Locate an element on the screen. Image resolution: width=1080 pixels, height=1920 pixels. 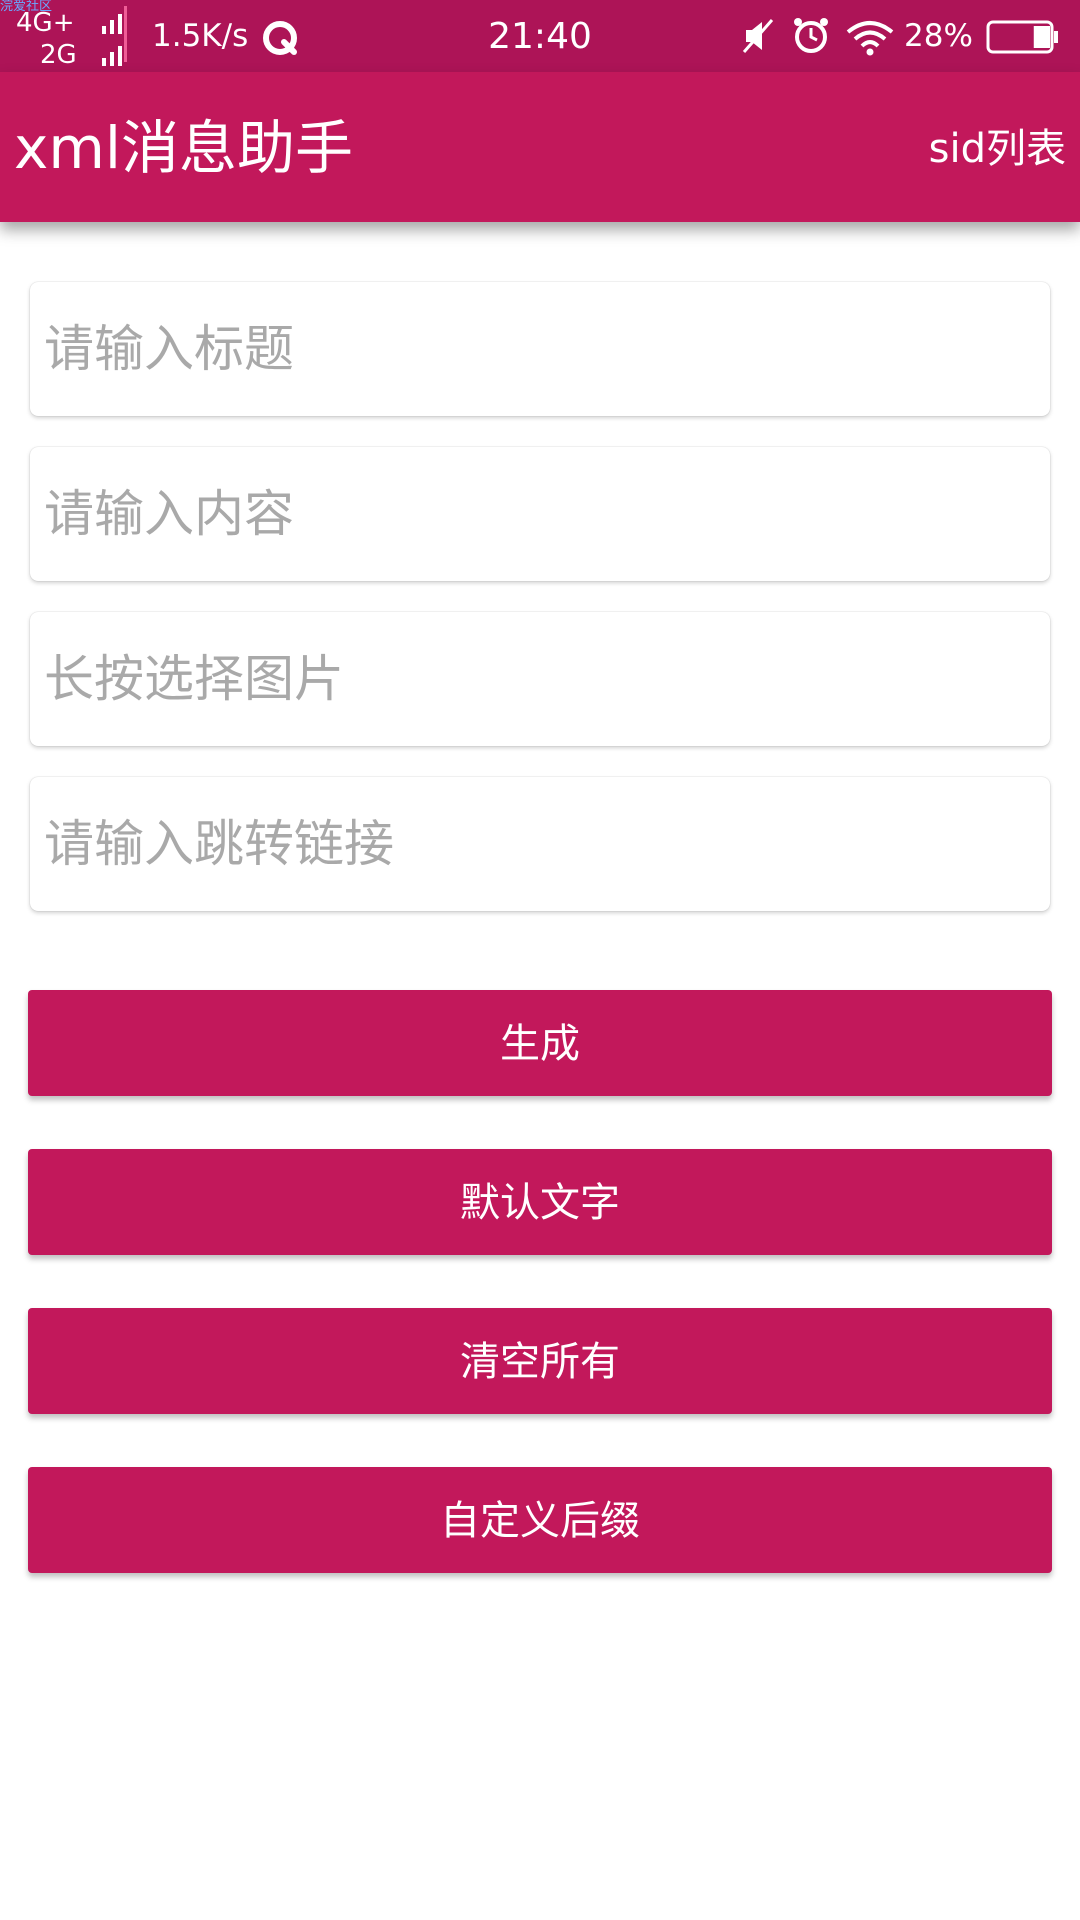
sid-list-button: sid列表 is located at coordinates (997, 149).